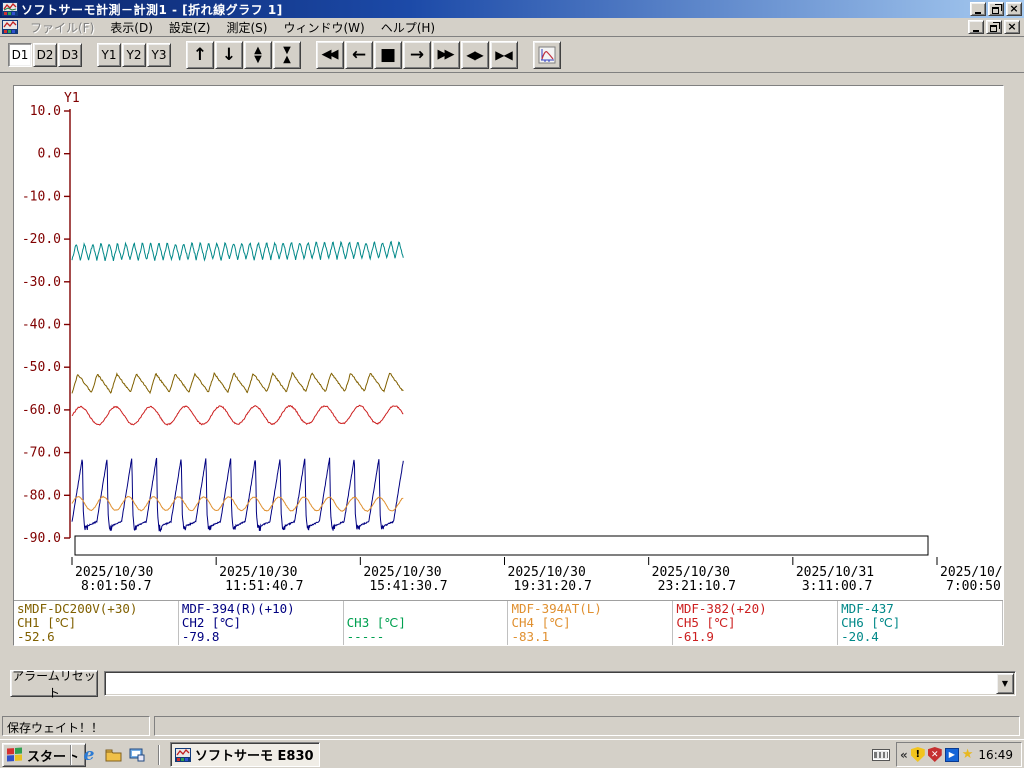 The height and width of the screenshot is (768, 1024). I want to click on combo-dropdown-arrow-icon: ▼, so click(1005, 683).